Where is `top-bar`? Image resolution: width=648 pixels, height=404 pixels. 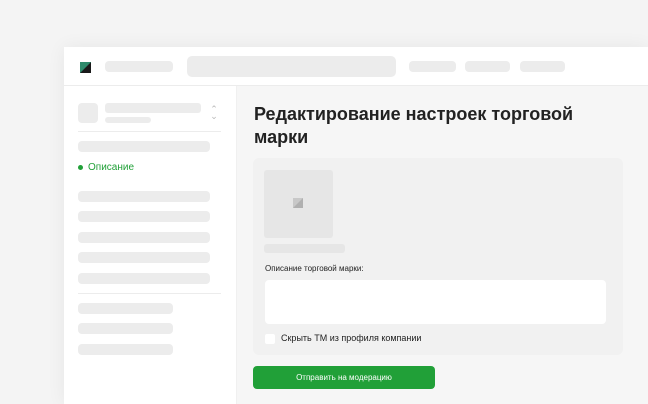
top-bar is located at coordinates (356, 66).